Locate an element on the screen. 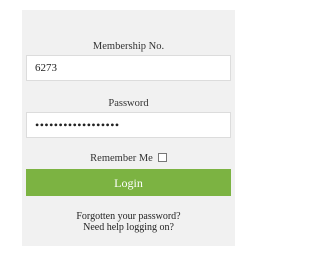 The width and height of the screenshot is (320, 258). need-help-link: Need help logging on? is located at coordinates (128, 227).